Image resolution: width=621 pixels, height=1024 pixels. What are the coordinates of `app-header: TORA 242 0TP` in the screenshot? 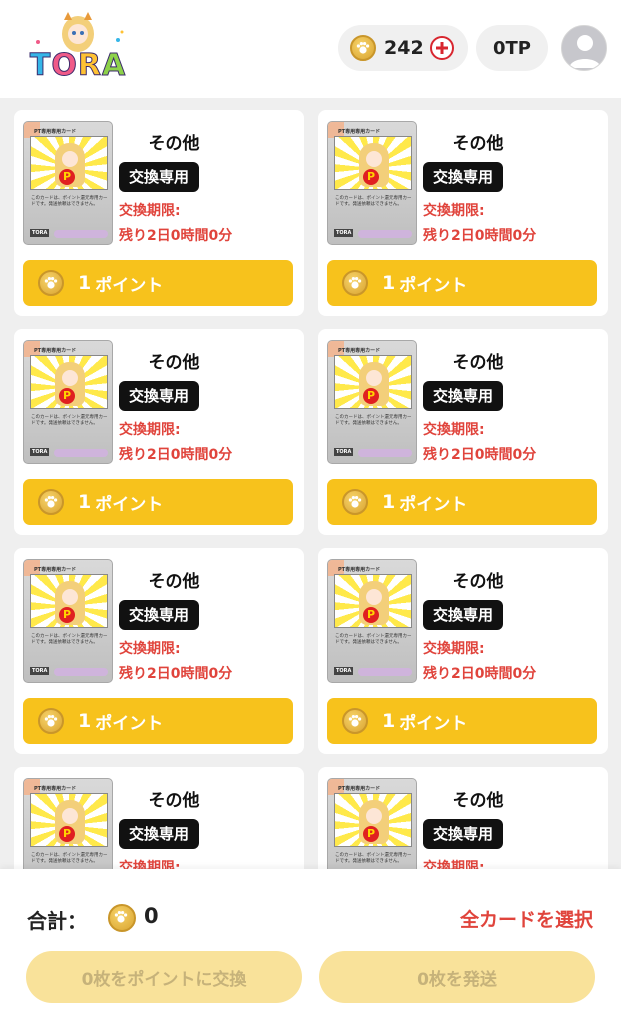 It's located at (310, 49).